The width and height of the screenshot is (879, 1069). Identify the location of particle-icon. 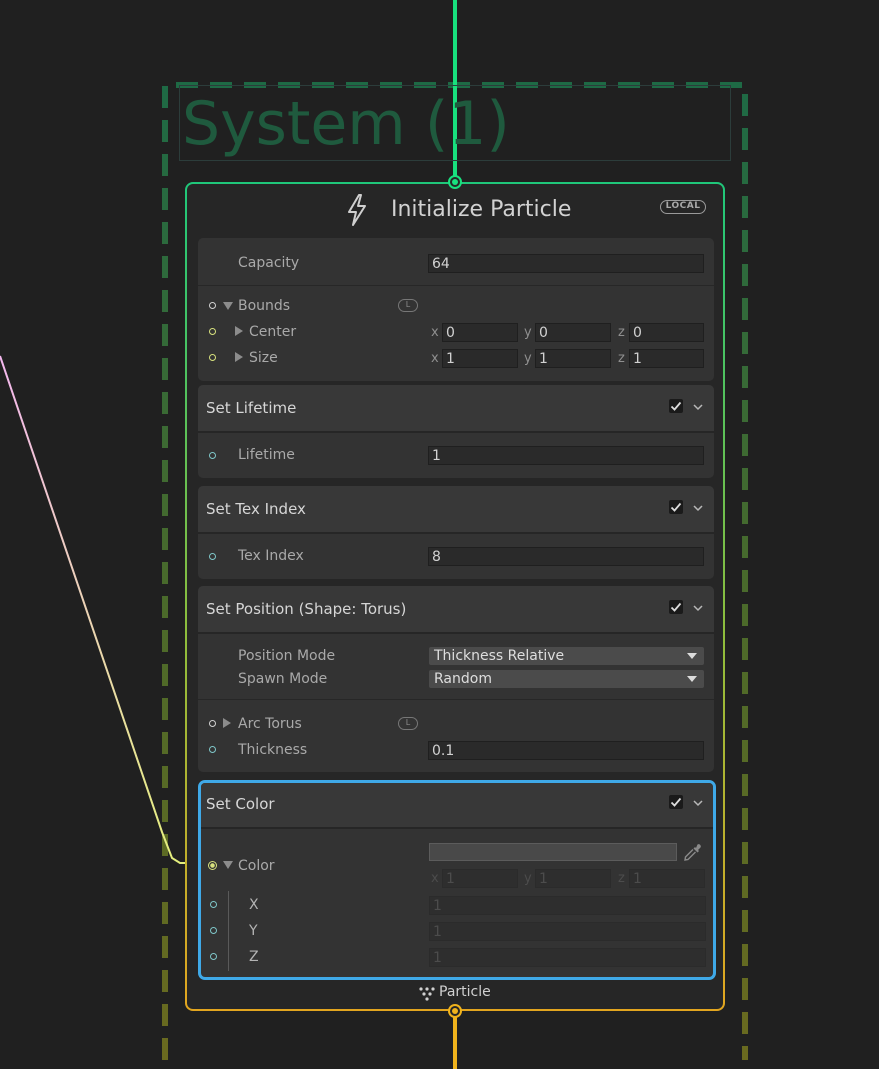
(427, 994).